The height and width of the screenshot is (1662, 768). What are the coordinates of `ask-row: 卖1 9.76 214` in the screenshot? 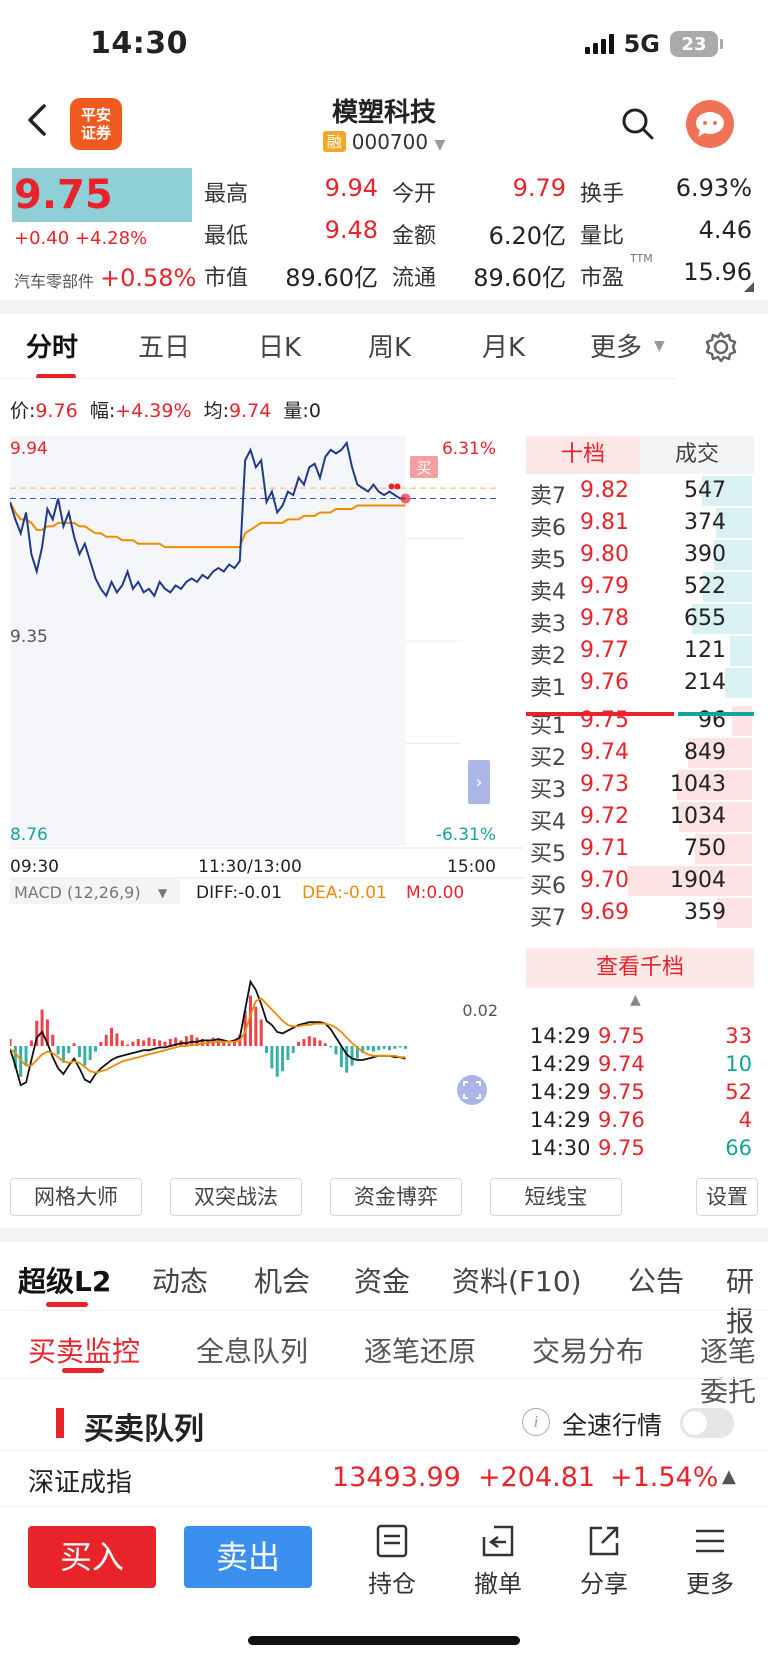 It's located at (640, 683).